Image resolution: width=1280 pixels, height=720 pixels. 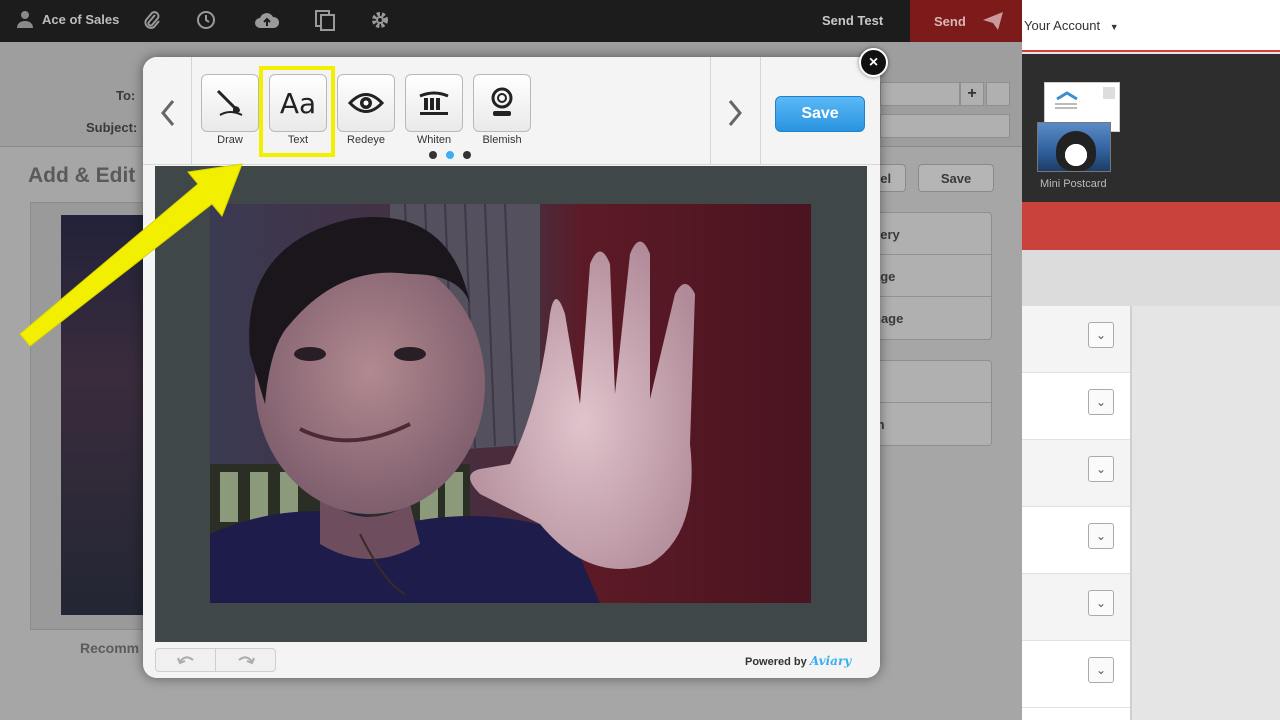 I want to click on subject-label: Subject:, so click(x=112, y=127).